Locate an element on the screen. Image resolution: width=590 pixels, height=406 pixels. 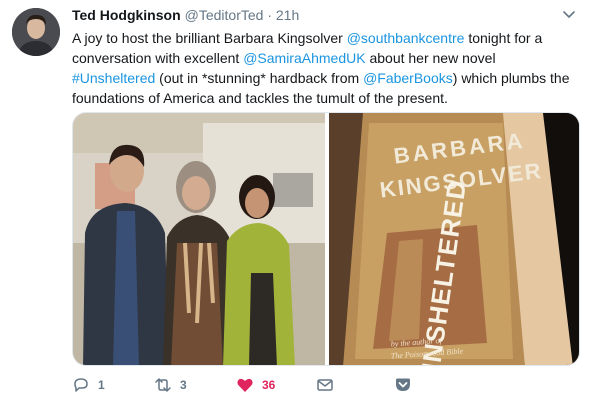
envelope-icon is located at coordinates (325, 385).